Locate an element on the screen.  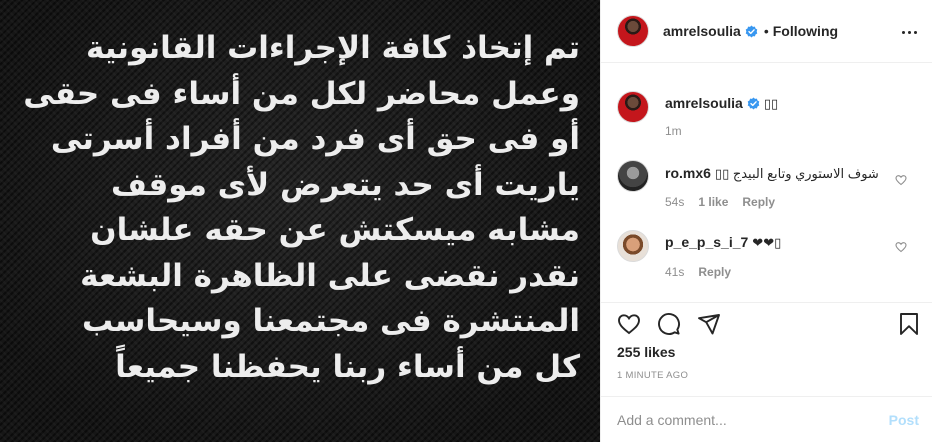
post-timestamp: 1 MINUTE AGO is located at coordinates (652, 375).